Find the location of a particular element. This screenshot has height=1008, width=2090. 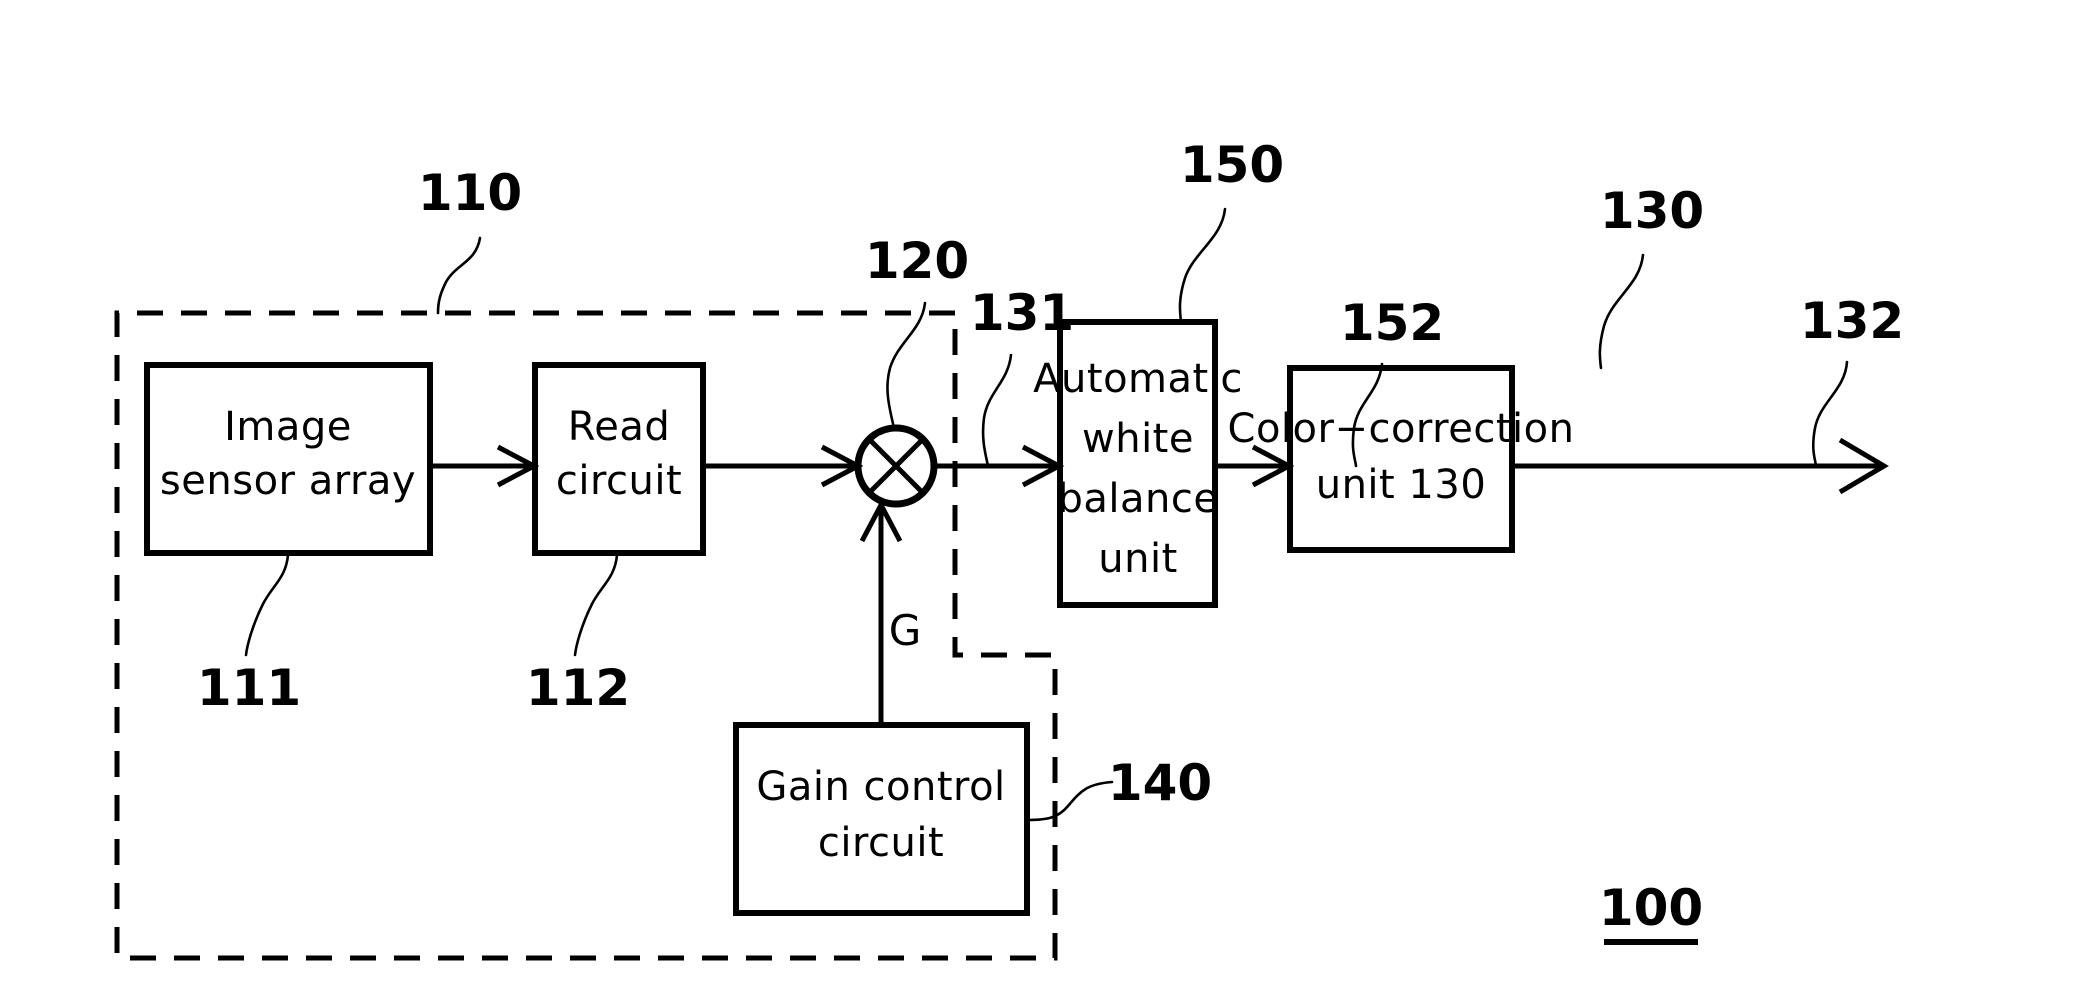

gain-control-circuit-label-line1: Gain control is located at coordinates (880, 787).